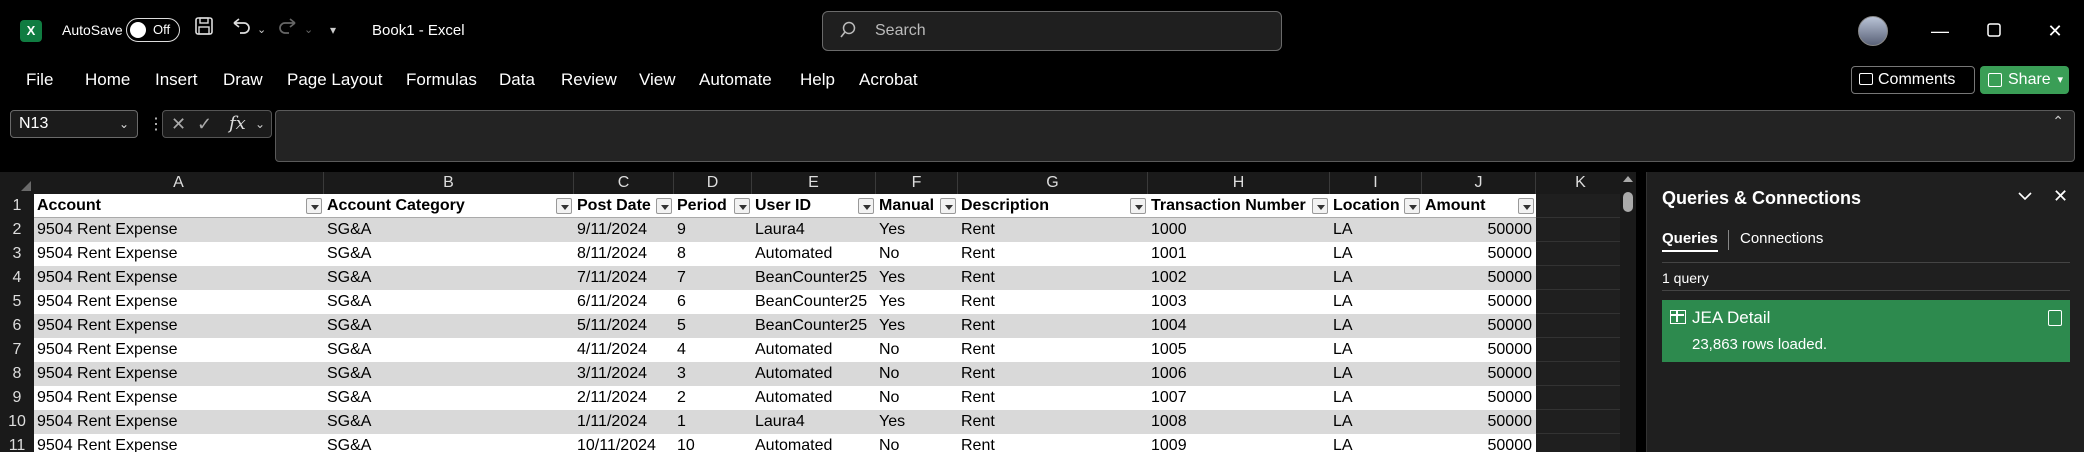 This screenshot has height=452, width=2084. Describe the element at coordinates (441, 80) in the screenshot. I see `tab-formulas: Formulas` at that location.